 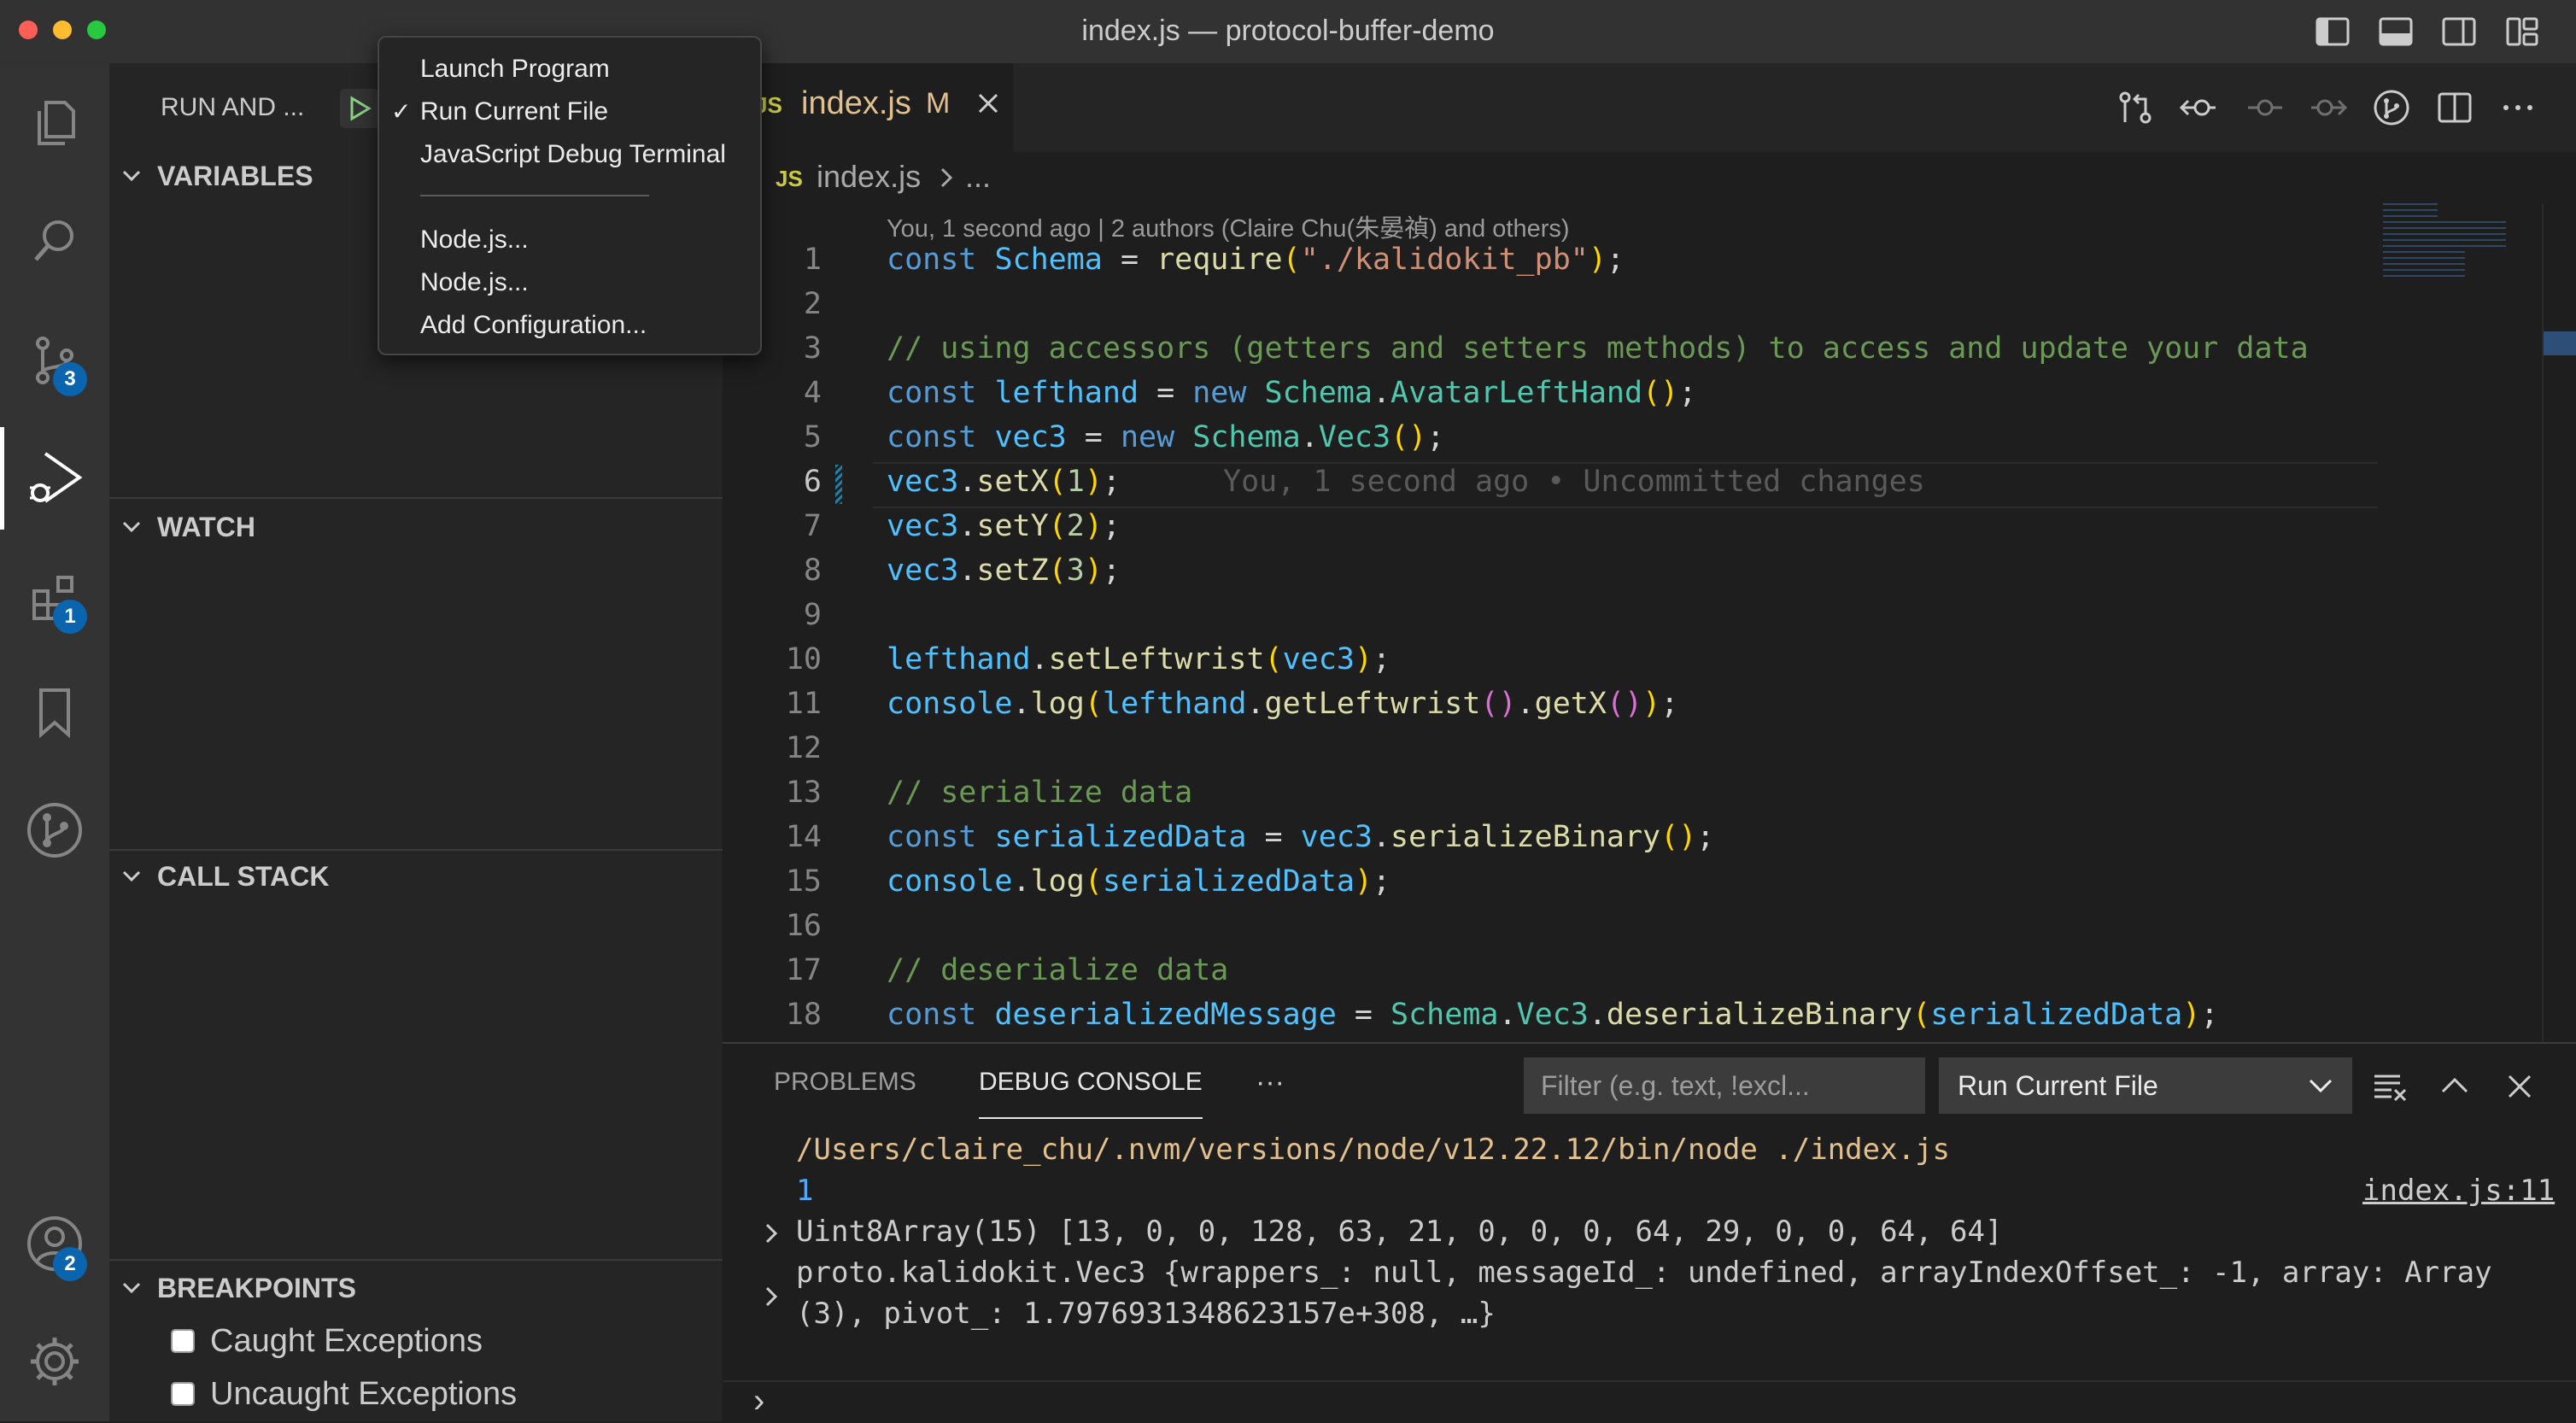 I want to click on console-object-line-2: (3), pivot_: 1.7976931348623157e+308, …}, so click(x=1146, y=1314).